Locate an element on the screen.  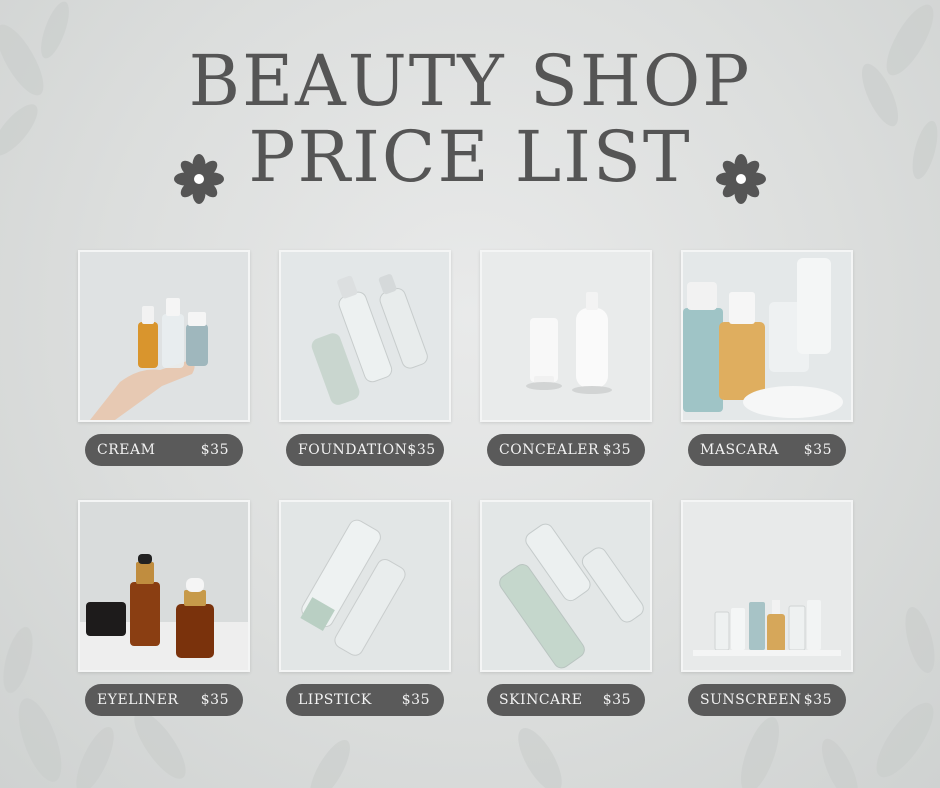
item-name: CREAM is located at coordinates (126, 450).